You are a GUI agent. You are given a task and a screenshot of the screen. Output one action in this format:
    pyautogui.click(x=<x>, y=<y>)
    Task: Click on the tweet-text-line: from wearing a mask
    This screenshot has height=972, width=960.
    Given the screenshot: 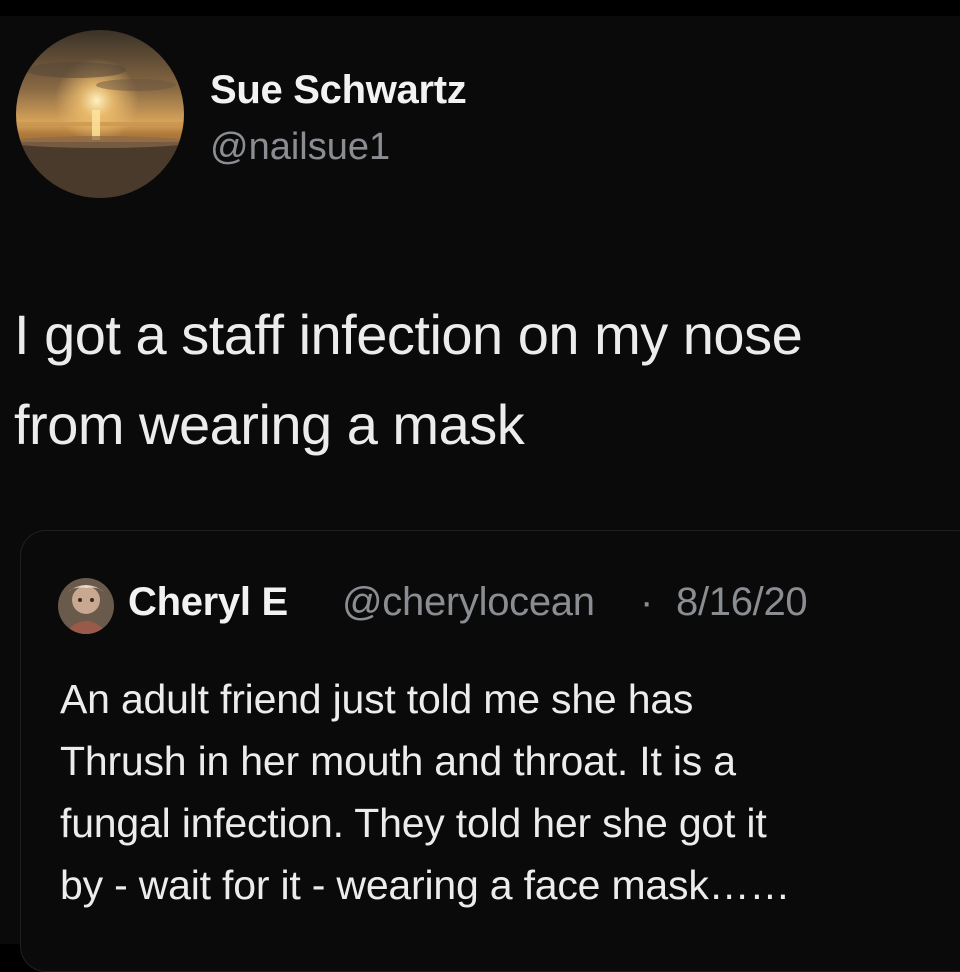 What is the action you would take?
    pyautogui.click(x=269, y=424)
    